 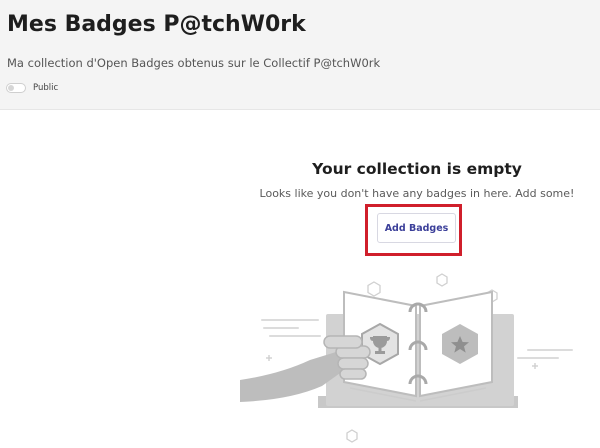 I want to click on empty-state-title: Your collection is empty, so click(x=417, y=169).